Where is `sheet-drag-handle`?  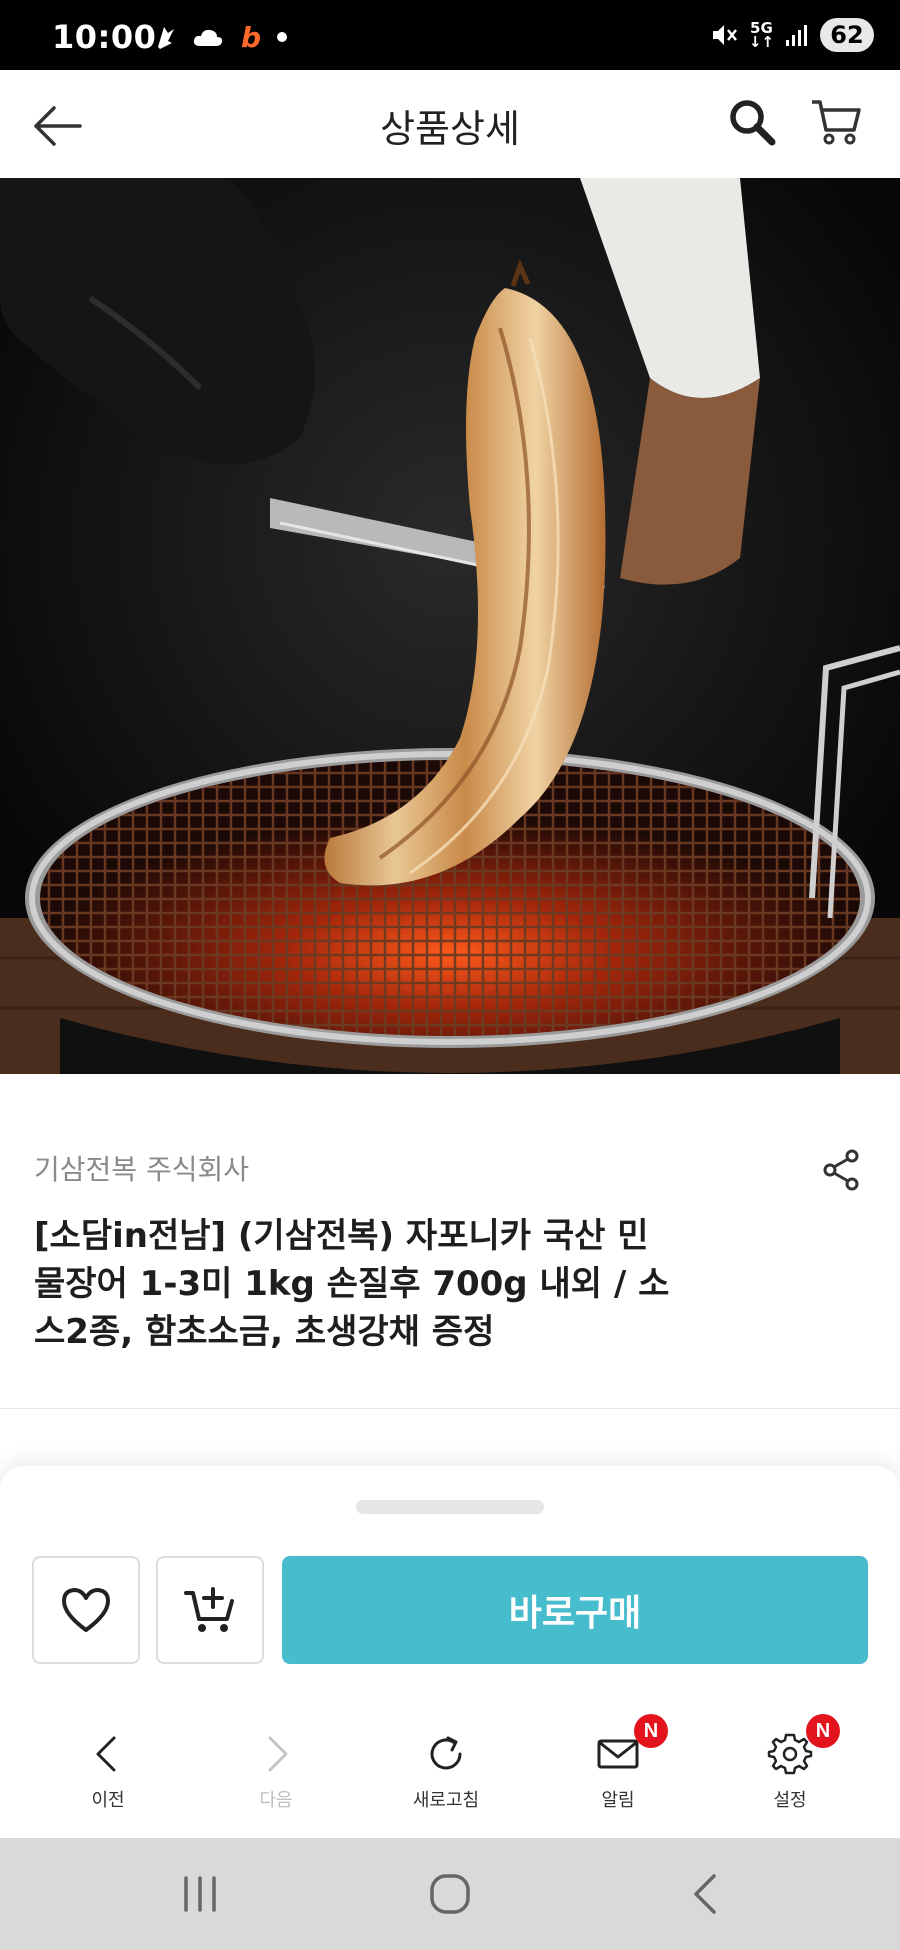
sheet-drag-handle is located at coordinates (450, 1507).